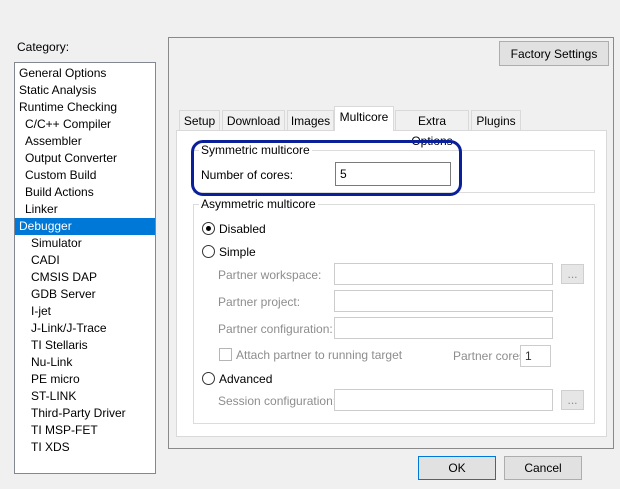 This screenshot has height=489, width=620. Describe the element at coordinates (443, 274) in the screenshot. I see `partner-workspace-input` at that location.